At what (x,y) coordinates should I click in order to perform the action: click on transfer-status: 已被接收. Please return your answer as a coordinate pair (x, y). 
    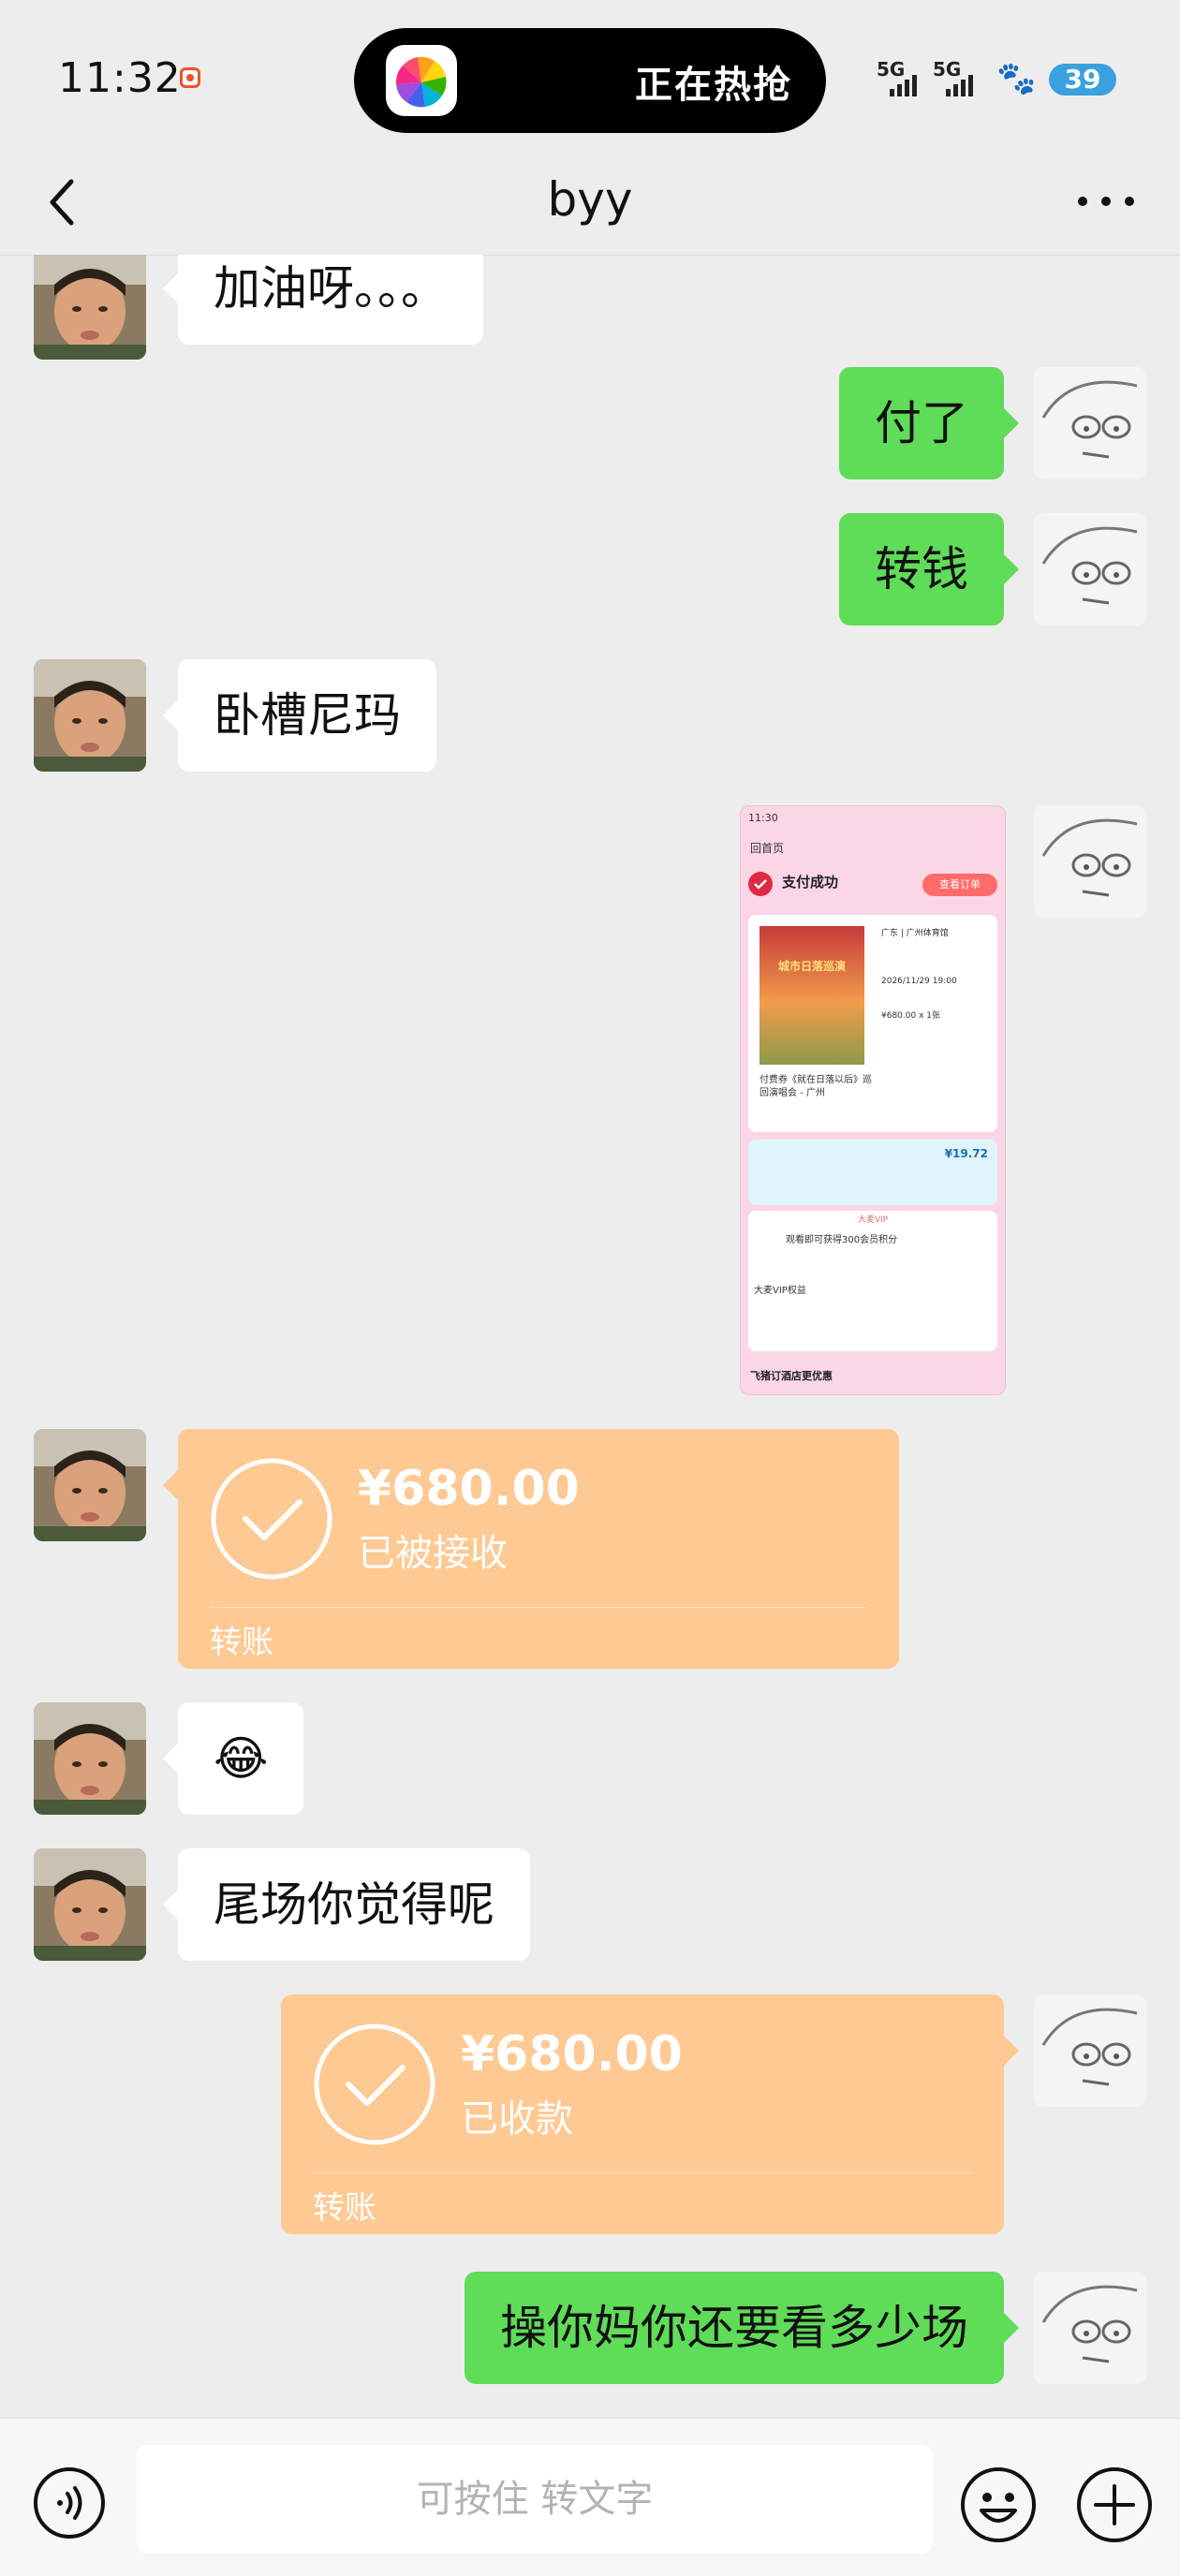
    Looking at the image, I should click on (433, 1553).